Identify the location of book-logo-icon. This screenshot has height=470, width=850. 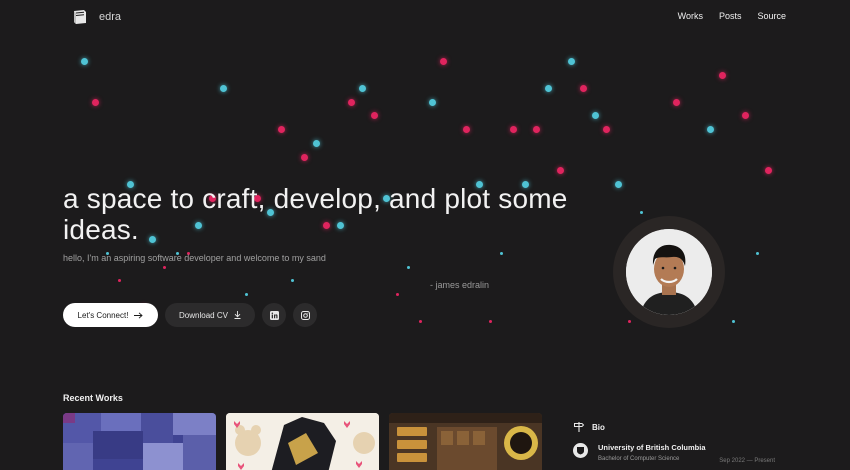
(80, 17).